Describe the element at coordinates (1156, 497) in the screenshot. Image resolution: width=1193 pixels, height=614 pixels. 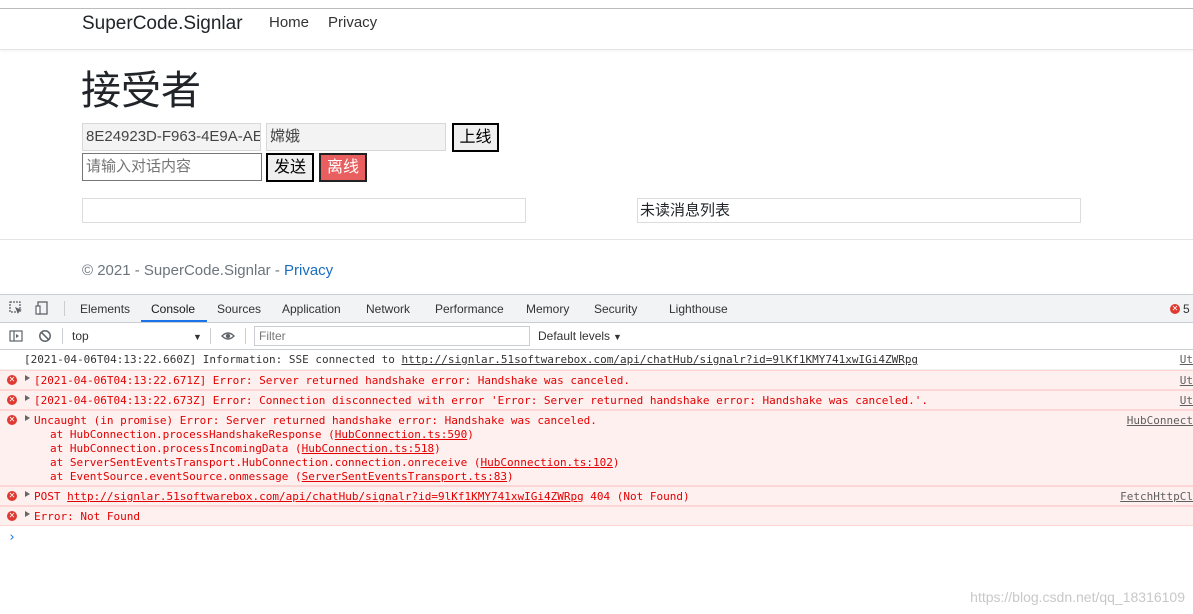
I see `message-source-link: FetchHttpCl` at that location.